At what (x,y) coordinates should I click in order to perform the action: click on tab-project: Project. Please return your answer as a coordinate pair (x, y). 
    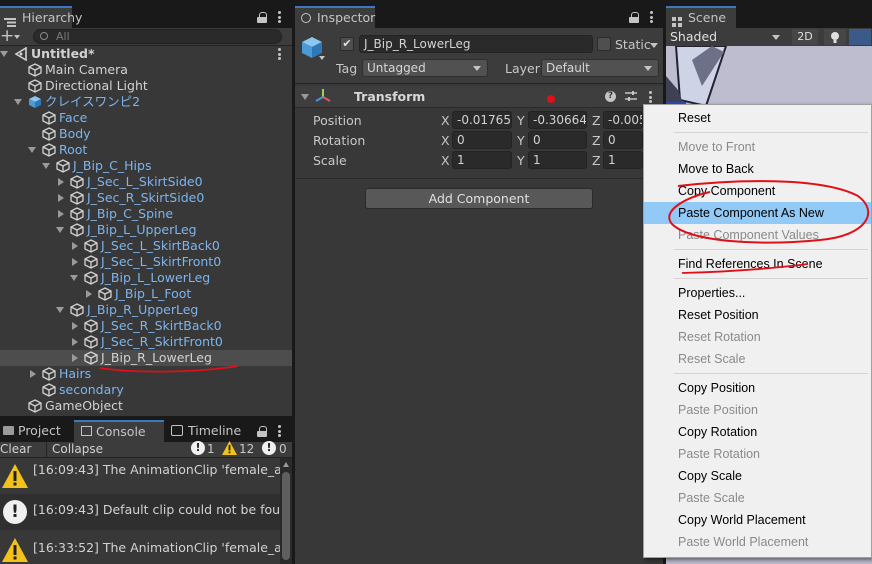
    Looking at the image, I should click on (36, 431).